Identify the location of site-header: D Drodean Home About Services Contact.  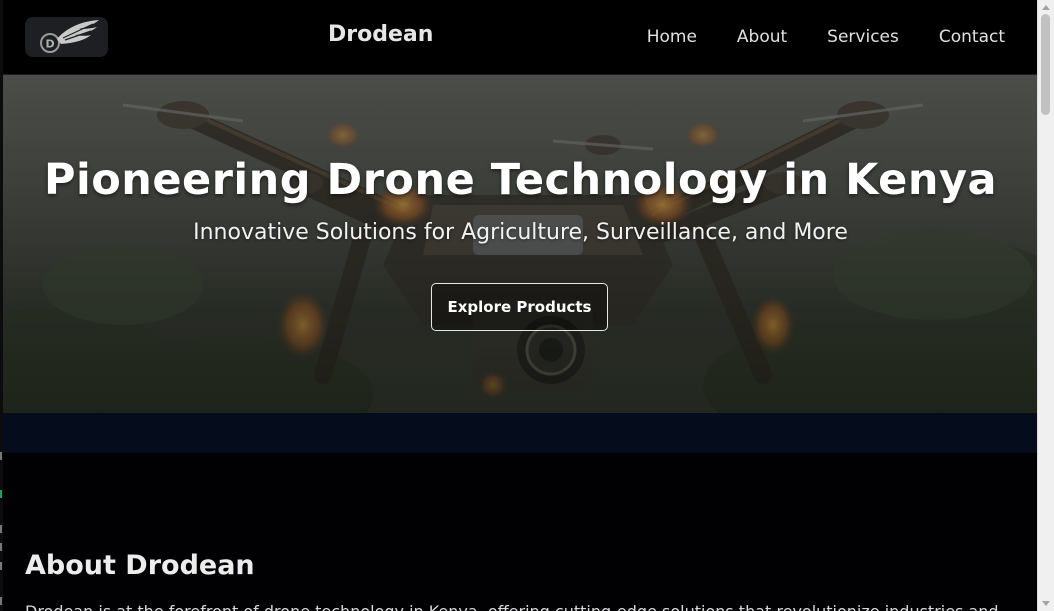
(520, 37).